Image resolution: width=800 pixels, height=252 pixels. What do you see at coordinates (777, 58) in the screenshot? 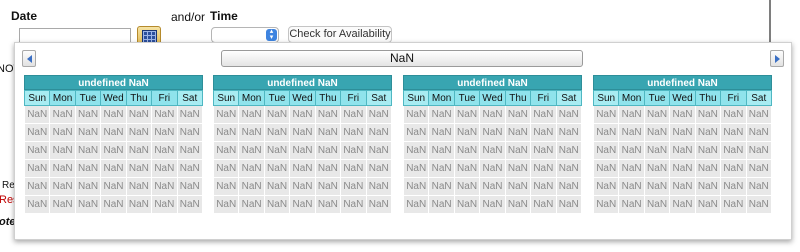
I see `next-month-button` at bounding box center [777, 58].